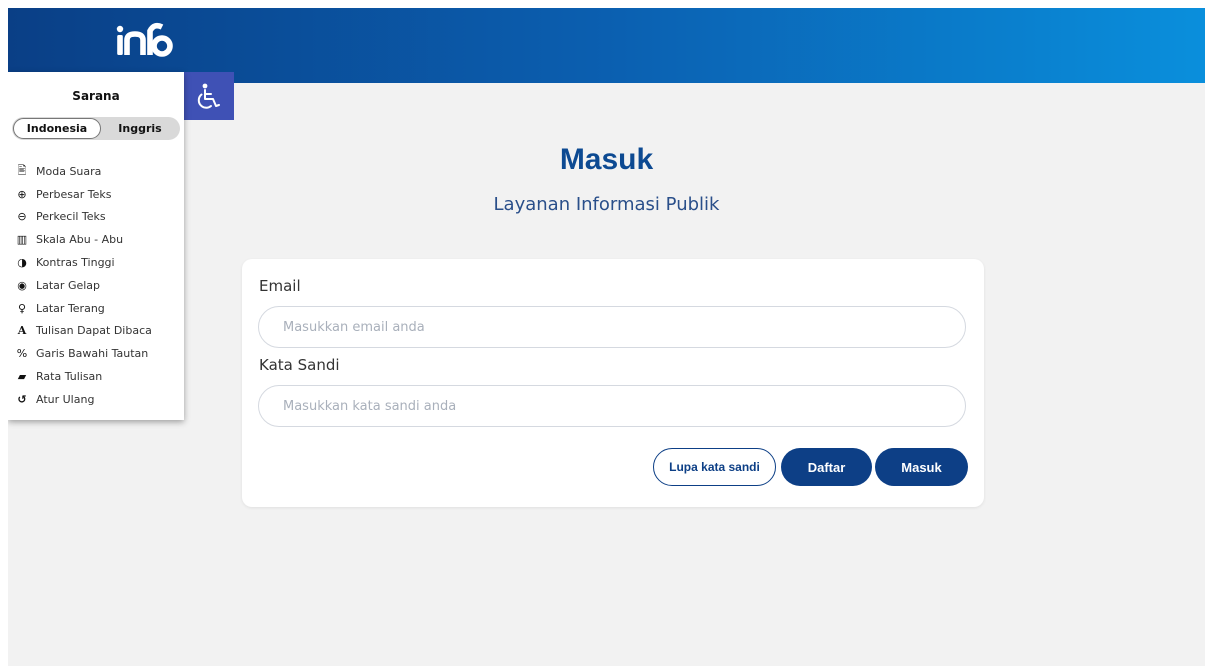  I want to click on font-icon: A, so click(22, 331).